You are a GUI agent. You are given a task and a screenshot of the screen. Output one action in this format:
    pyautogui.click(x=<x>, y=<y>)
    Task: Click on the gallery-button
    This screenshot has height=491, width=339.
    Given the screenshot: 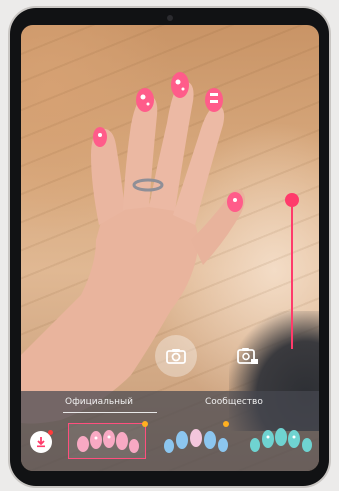 What is the action you would take?
    pyautogui.click(x=248, y=356)
    